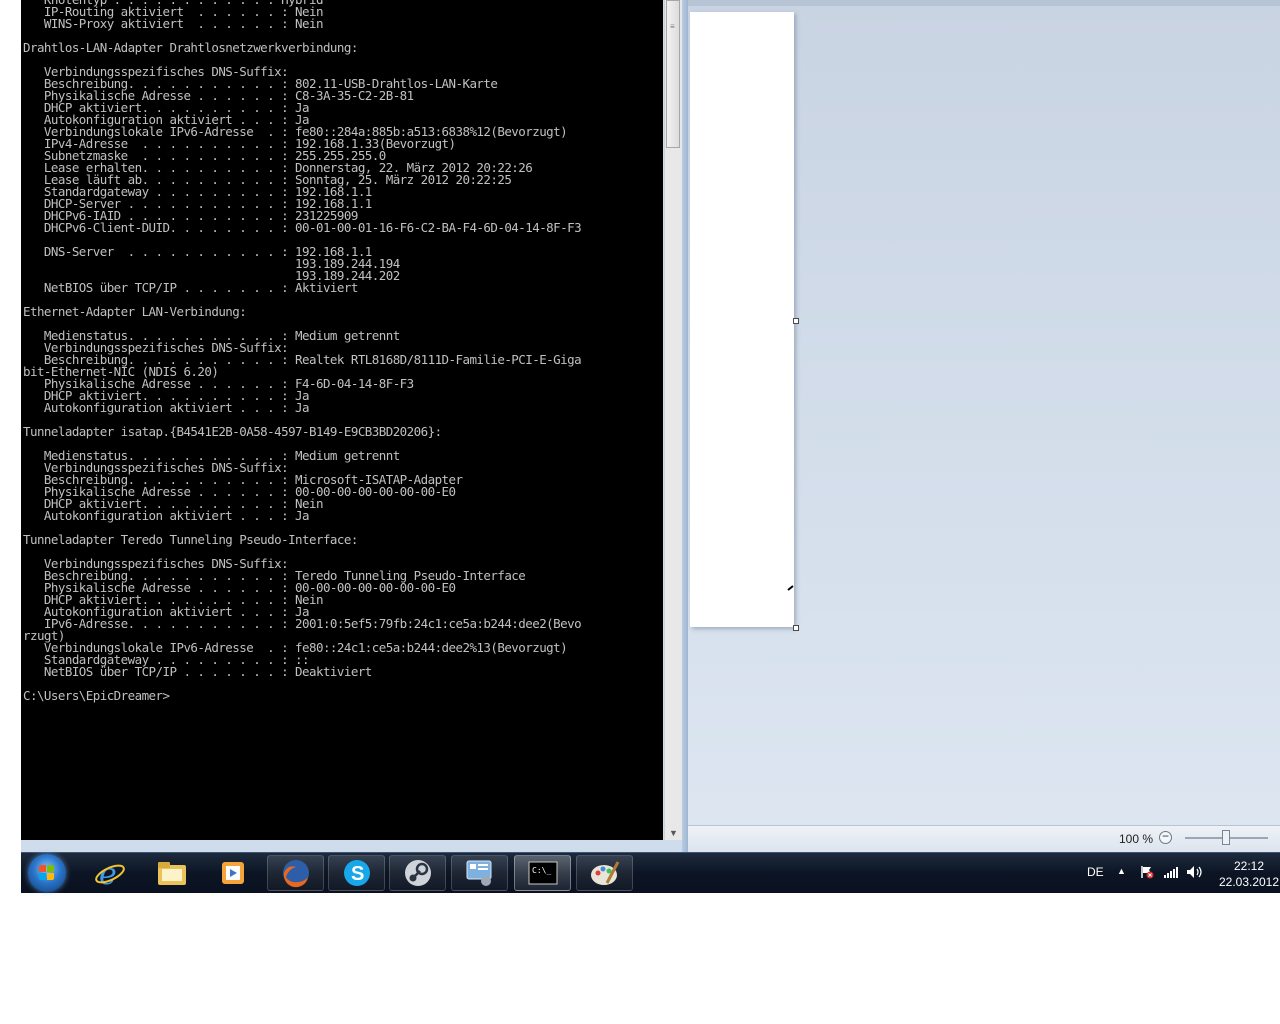  What do you see at coordinates (1226, 837) in the screenshot?
I see `zoom-slider-thumb` at bounding box center [1226, 837].